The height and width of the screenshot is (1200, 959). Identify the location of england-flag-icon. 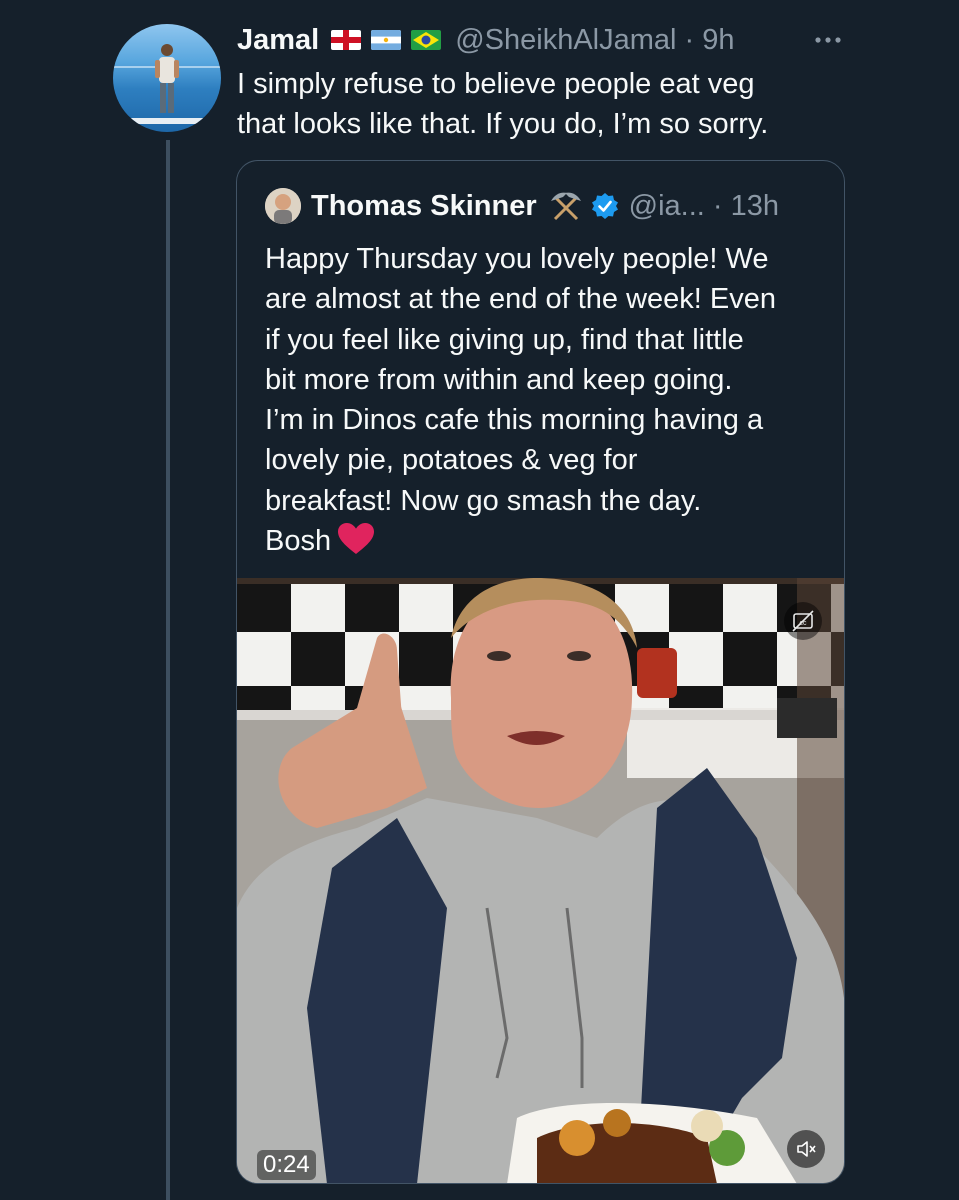
(346, 40).